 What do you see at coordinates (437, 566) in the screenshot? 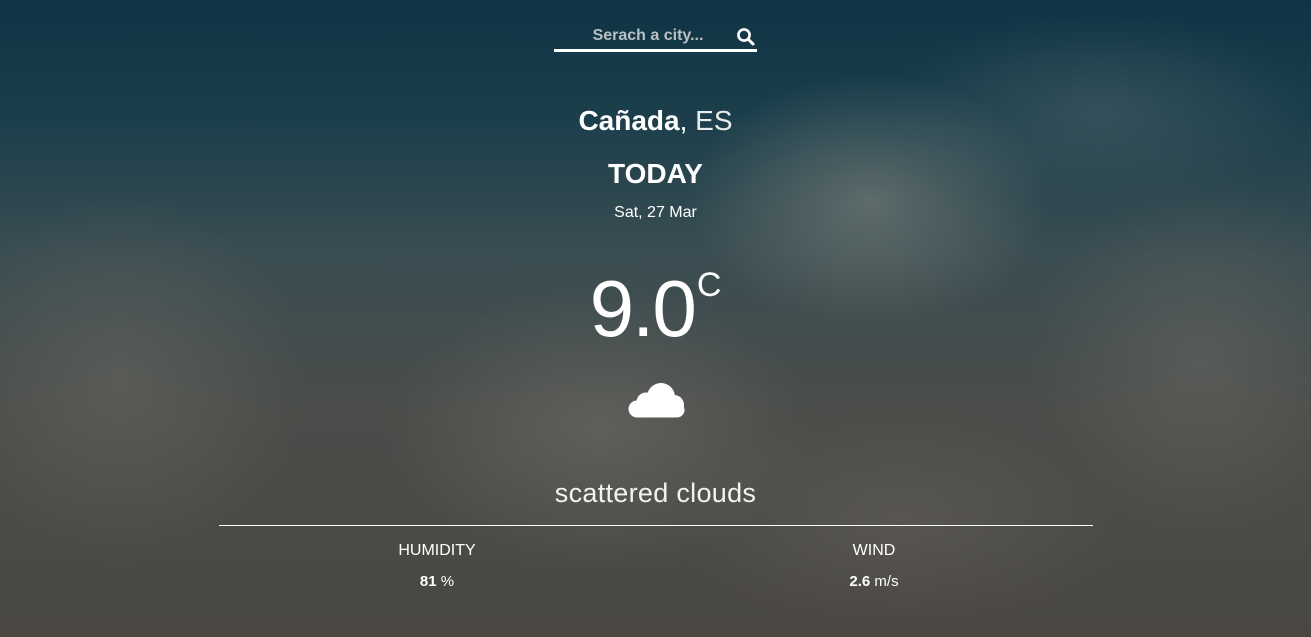
I see `humidity-stat: HUMIDITY 81 %` at bounding box center [437, 566].